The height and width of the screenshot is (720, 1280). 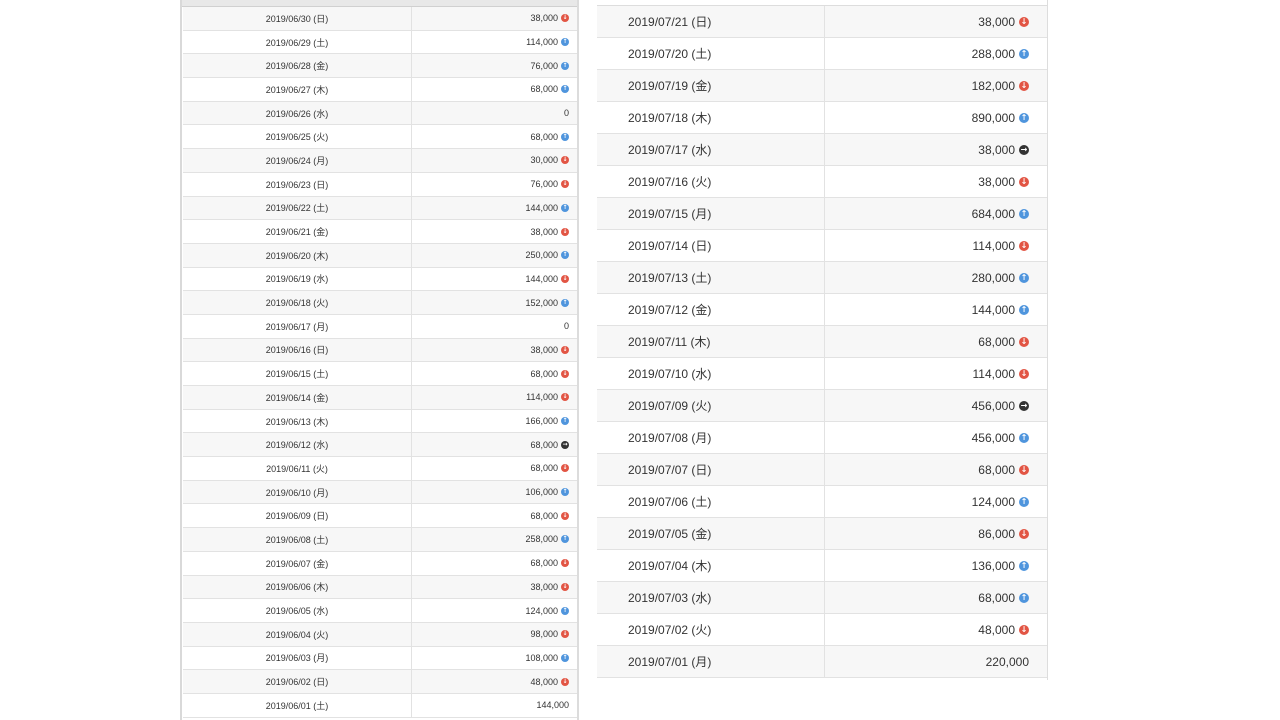 What do you see at coordinates (380, 232) in the screenshot?
I see `table-row: 2019/06/21 (金) 38,000 ↓` at bounding box center [380, 232].